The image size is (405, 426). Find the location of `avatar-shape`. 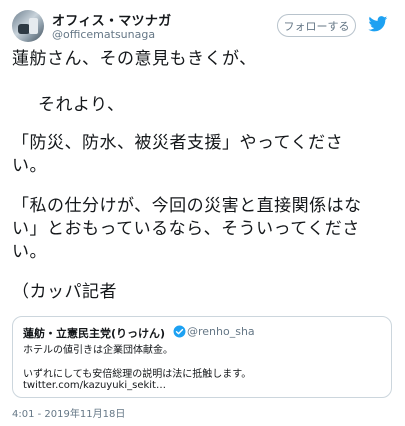

avatar-shape is located at coordinates (33, 26).